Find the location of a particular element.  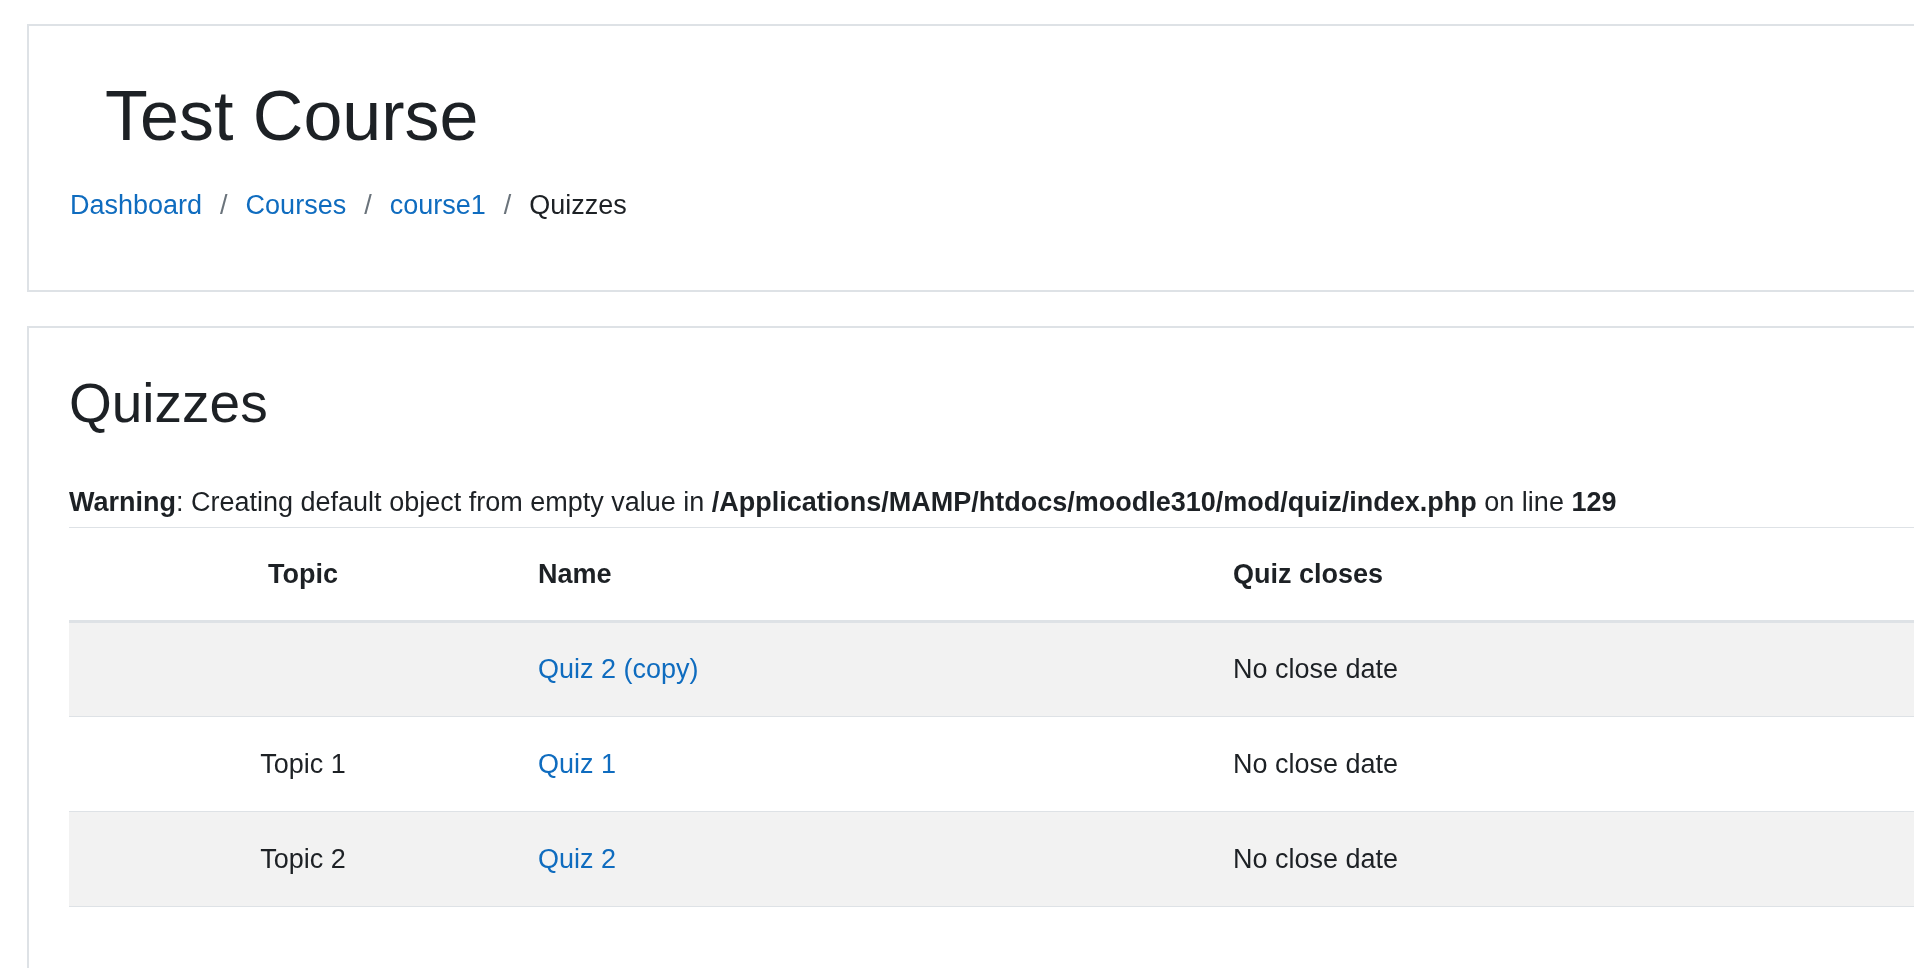

quiz-link: Quiz 2 is located at coordinates (577, 858).